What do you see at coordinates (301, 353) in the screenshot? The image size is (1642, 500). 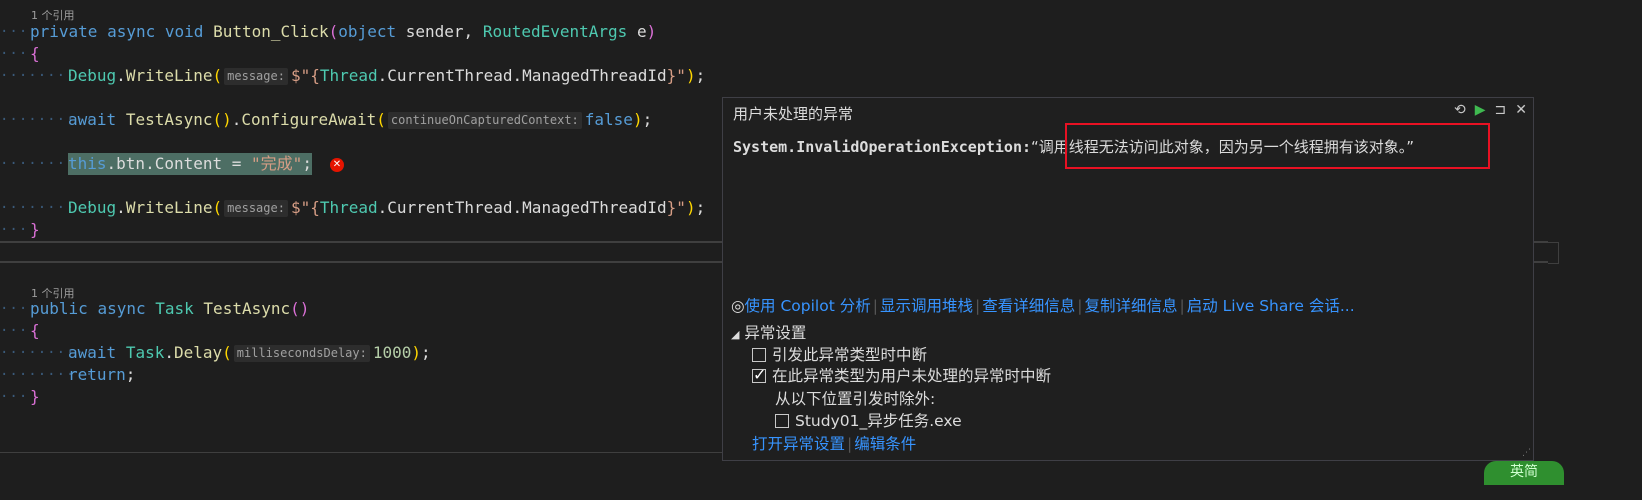 I see `inlay-hint: millisecondsDelay:` at bounding box center [301, 353].